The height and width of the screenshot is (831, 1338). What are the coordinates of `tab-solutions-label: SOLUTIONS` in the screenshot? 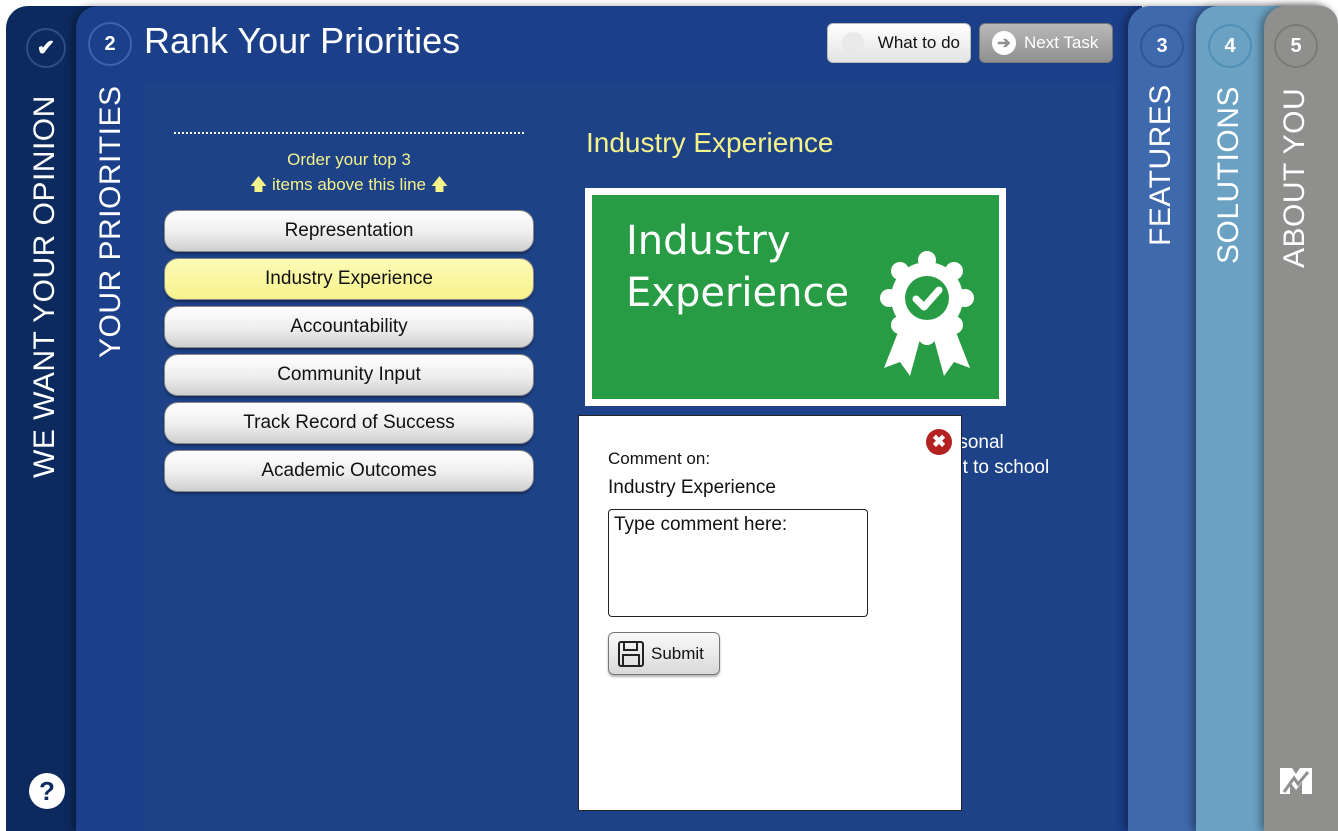 It's located at (1228, 175).